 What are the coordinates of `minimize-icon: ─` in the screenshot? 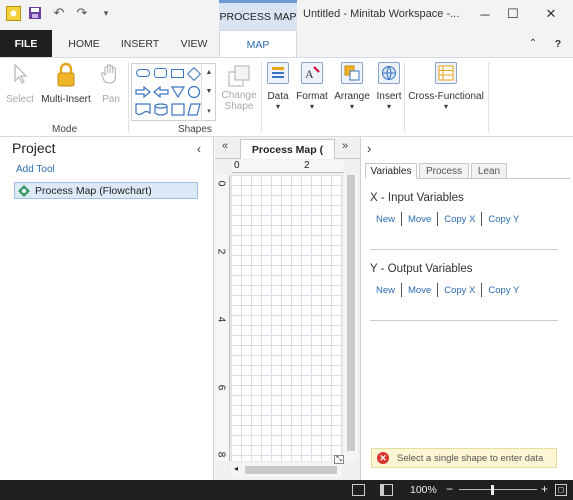 It's located at (485, 14).